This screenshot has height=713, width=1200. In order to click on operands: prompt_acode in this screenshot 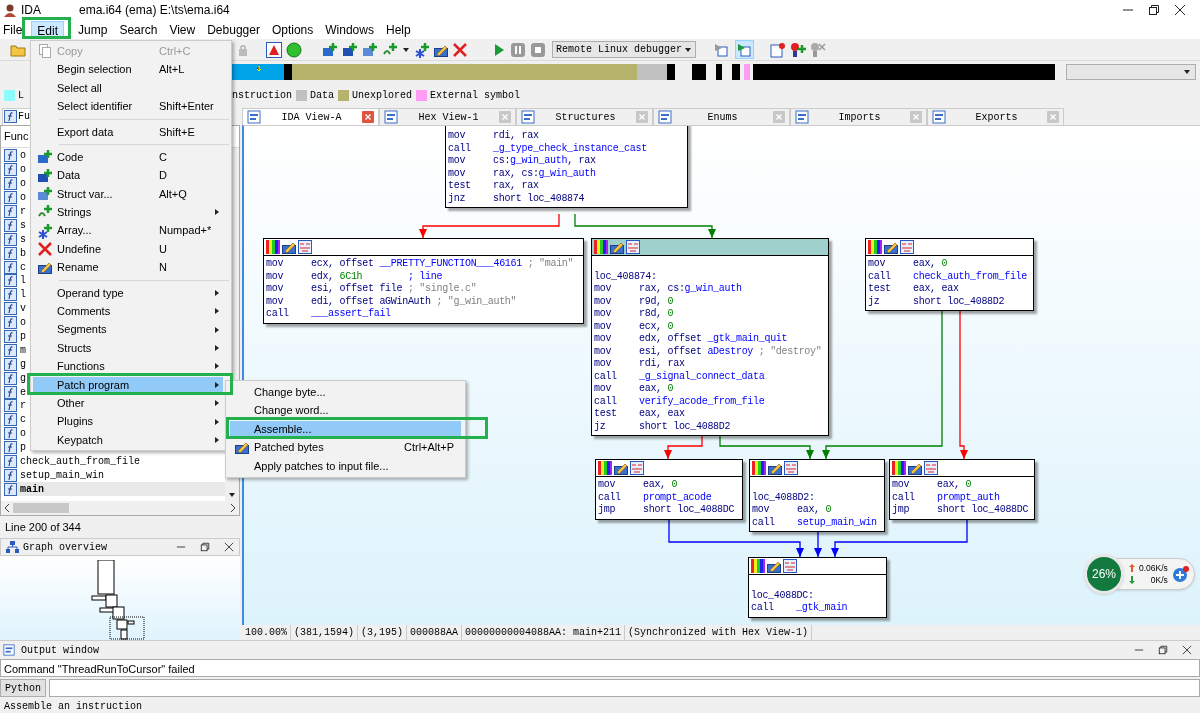, I will do `click(677, 497)`.